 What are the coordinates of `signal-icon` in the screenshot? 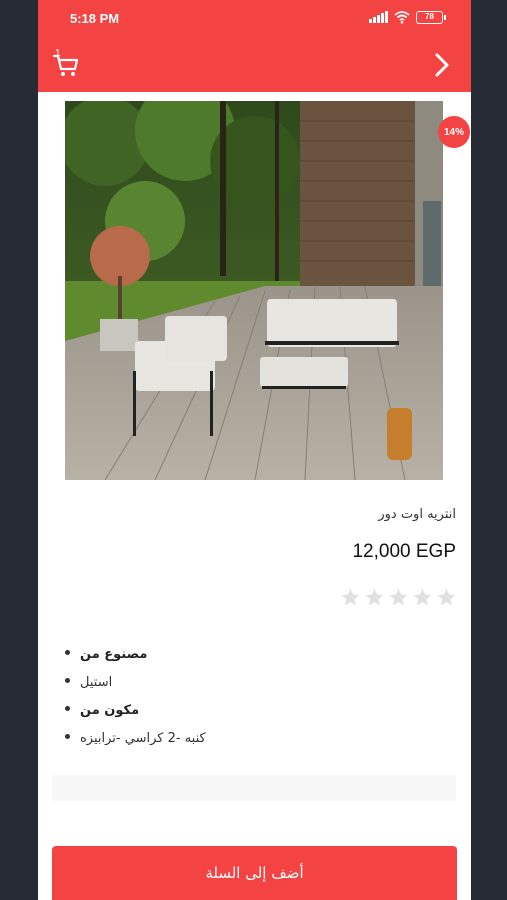 It's located at (378, 17).